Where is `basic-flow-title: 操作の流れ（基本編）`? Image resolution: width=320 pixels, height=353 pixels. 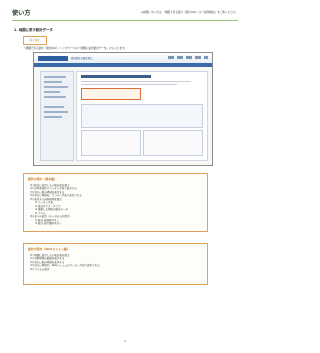 basic-flow-title: 操作の流れ（基本編） is located at coordinates (42, 179).